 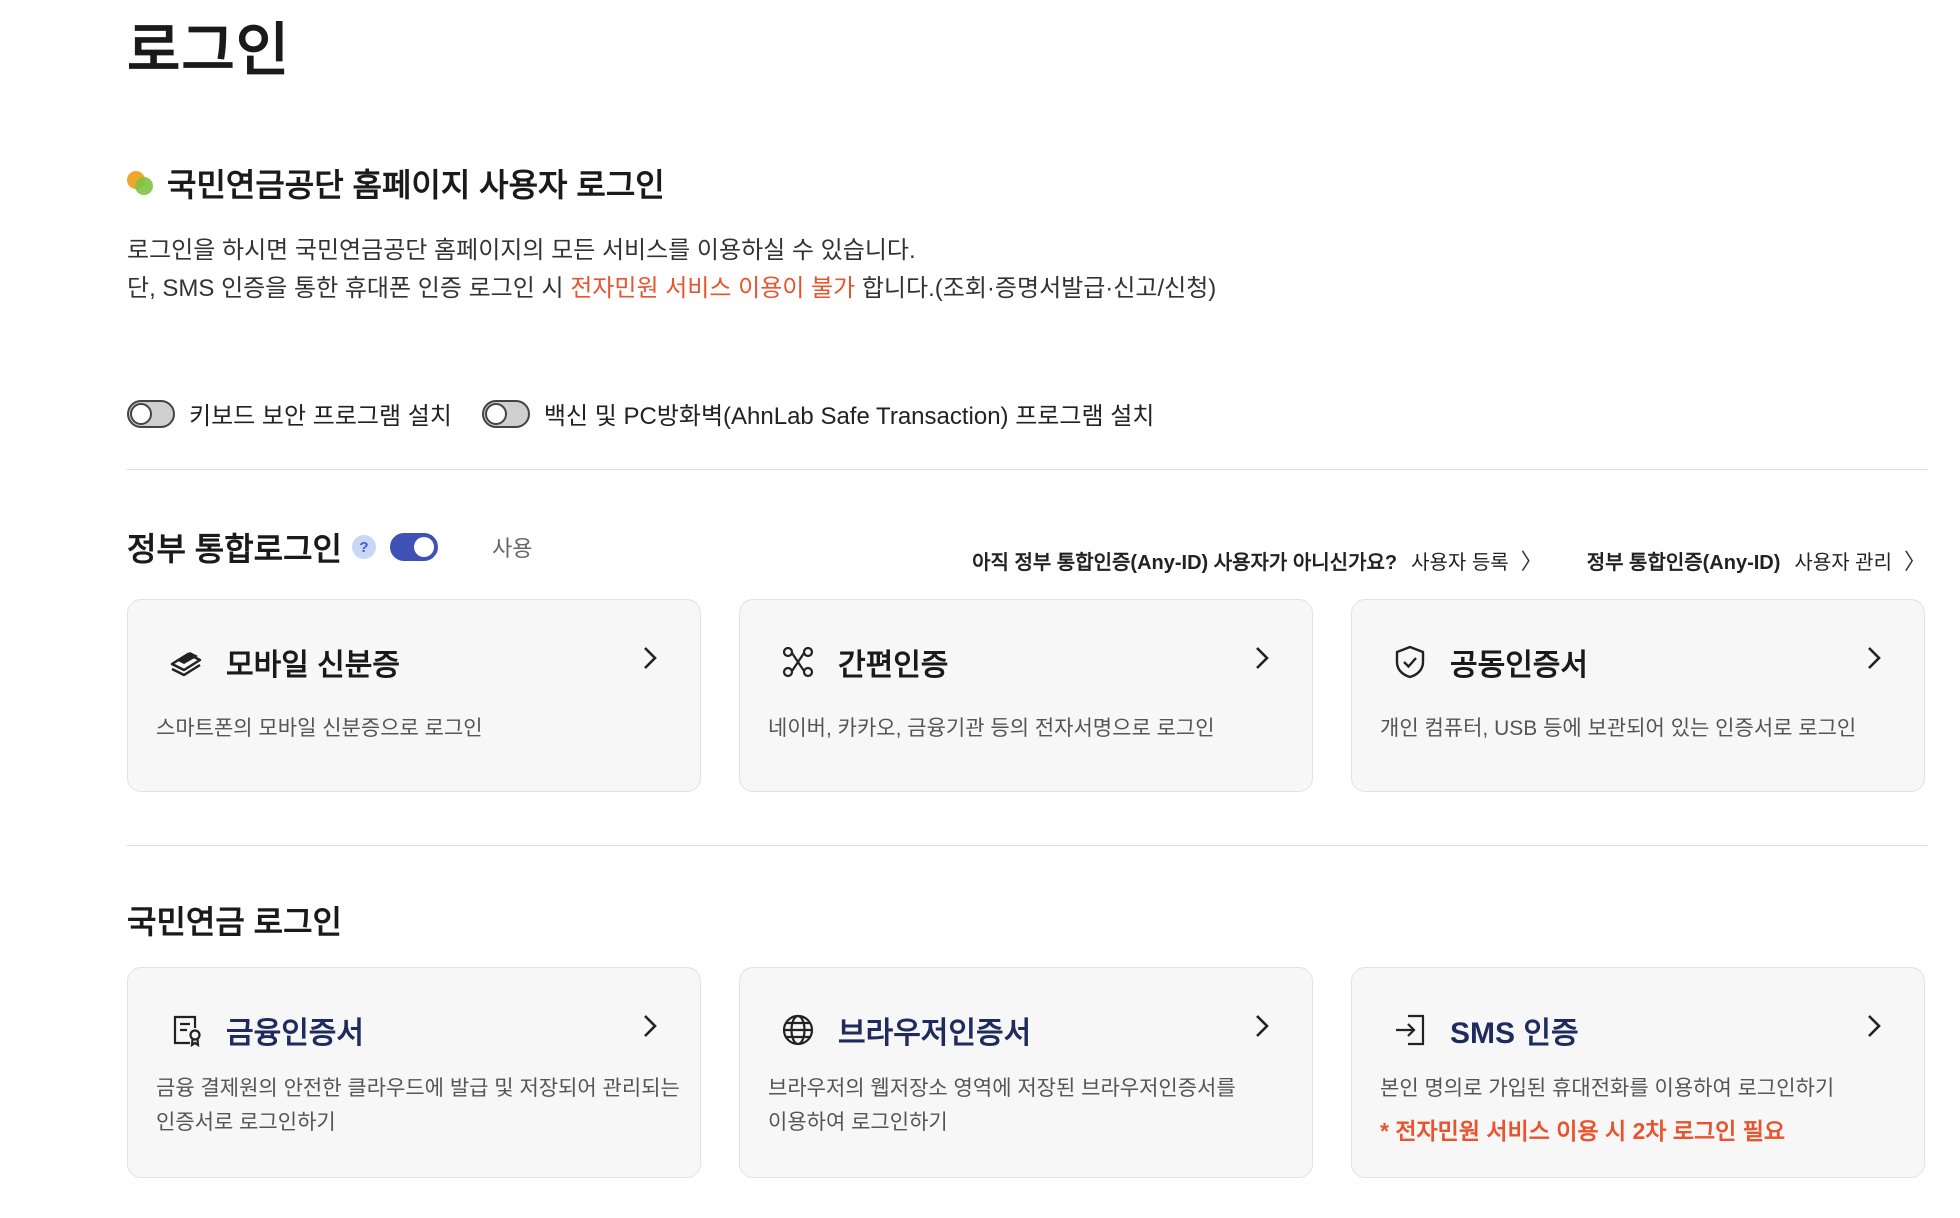 What do you see at coordinates (1026, 695) in the screenshot?
I see `simple-auth-card: 간편인증 네이버, 카카오, 금융기관 등의 전자서명으로 로그인` at bounding box center [1026, 695].